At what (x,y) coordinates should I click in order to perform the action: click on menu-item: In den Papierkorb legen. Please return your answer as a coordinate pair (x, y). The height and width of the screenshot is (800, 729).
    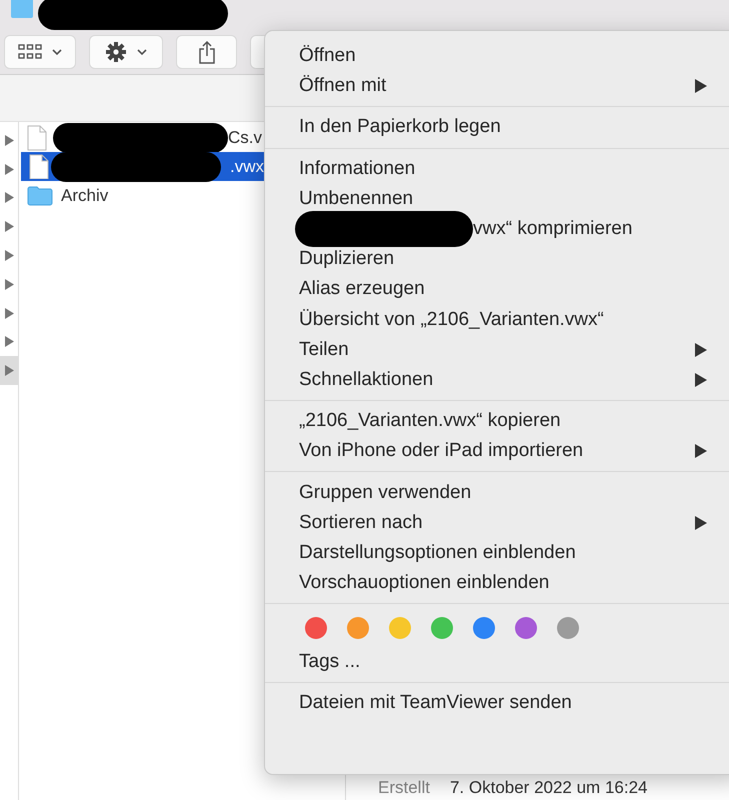
    Looking at the image, I should click on (400, 127).